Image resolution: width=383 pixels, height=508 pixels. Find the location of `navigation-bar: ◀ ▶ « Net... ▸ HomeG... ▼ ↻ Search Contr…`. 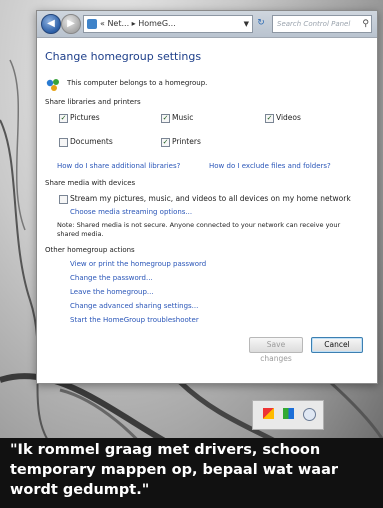

navigation-bar: ◀ ▶ « Net... ▸ HomeG... ▼ ↻ Search Contr… is located at coordinates (207, 24).